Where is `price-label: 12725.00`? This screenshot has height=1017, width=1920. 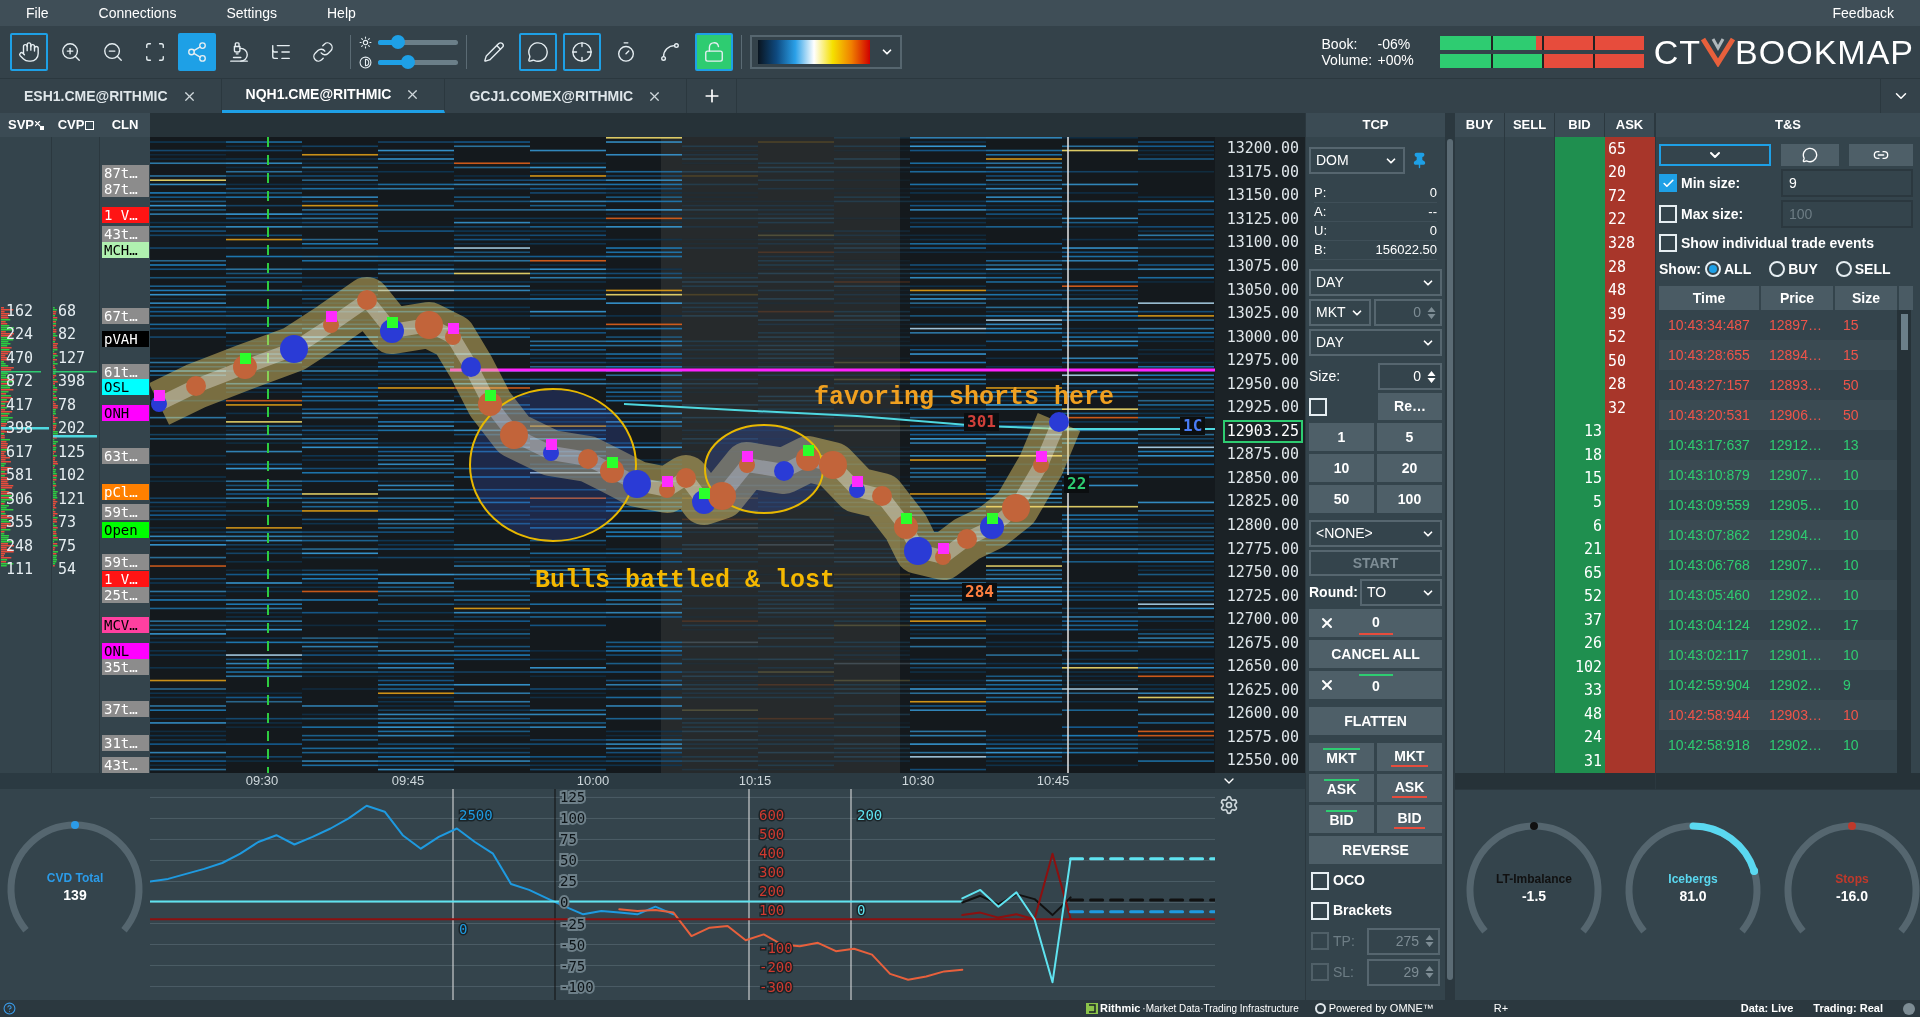 price-label: 12725.00 is located at coordinates (1262, 596).